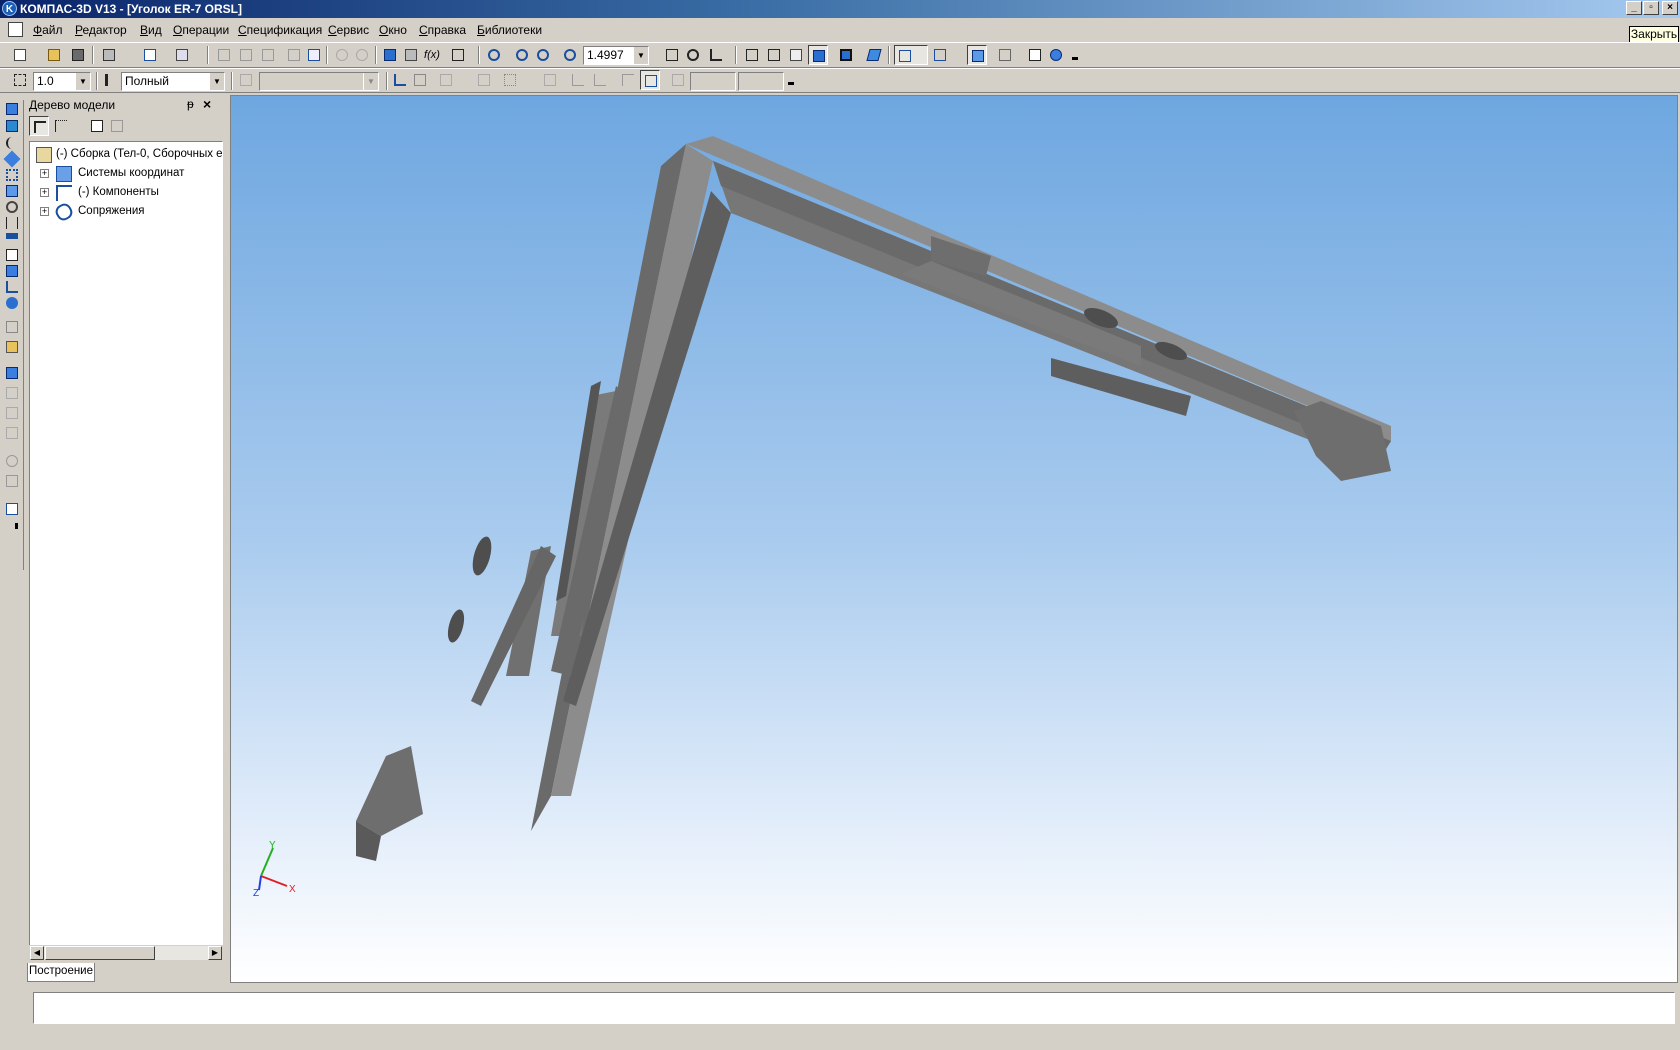  Describe the element at coordinates (127, 155) in the screenshot. I see `tree-root: (-) Сборка (Тел-0, Сборочных е` at that location.